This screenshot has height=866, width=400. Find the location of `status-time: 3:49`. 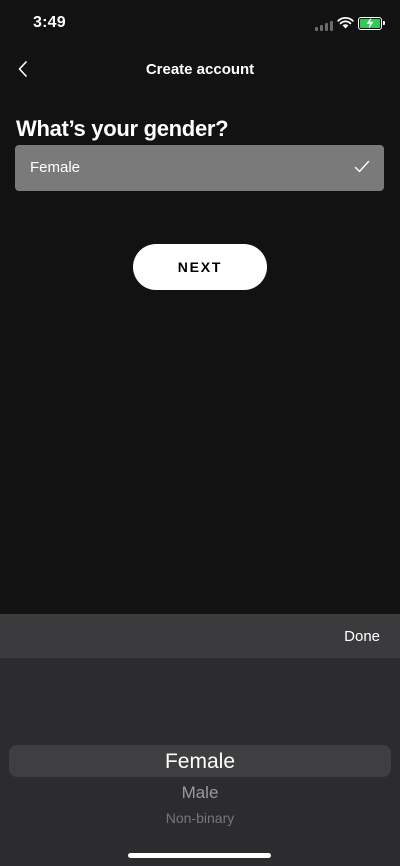

status-time: 3:49 is located at coordinates (49, 22).